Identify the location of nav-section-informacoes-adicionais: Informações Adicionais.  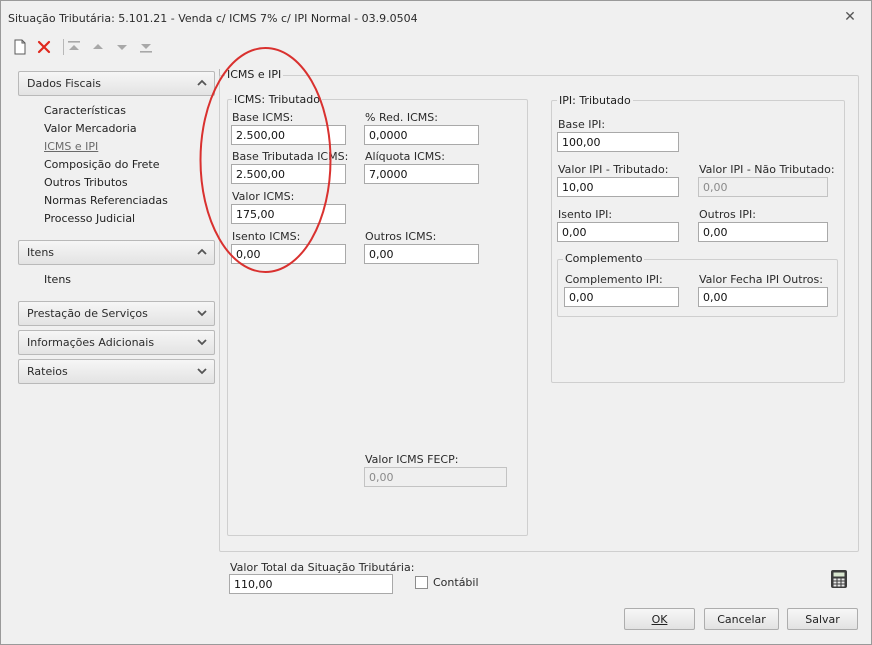
(116, 342).